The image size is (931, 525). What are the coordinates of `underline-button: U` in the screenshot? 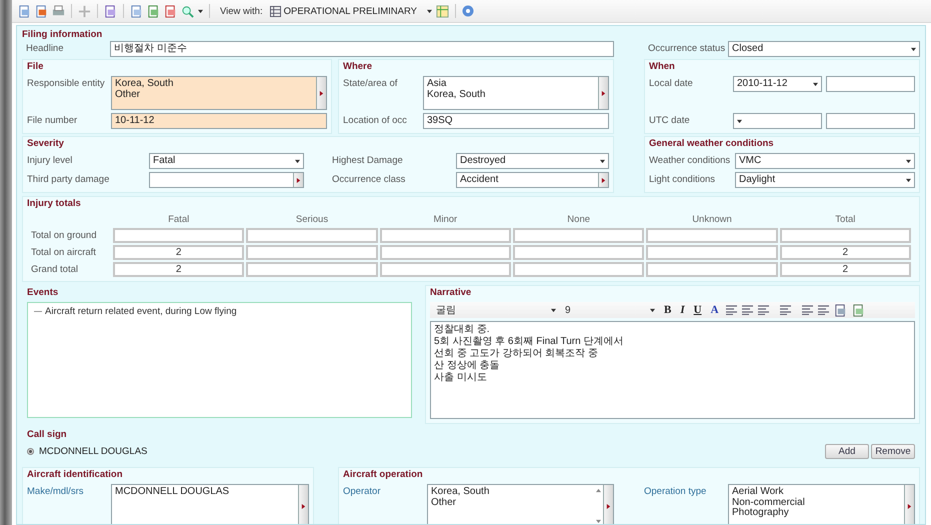 It's located at (698, 310).